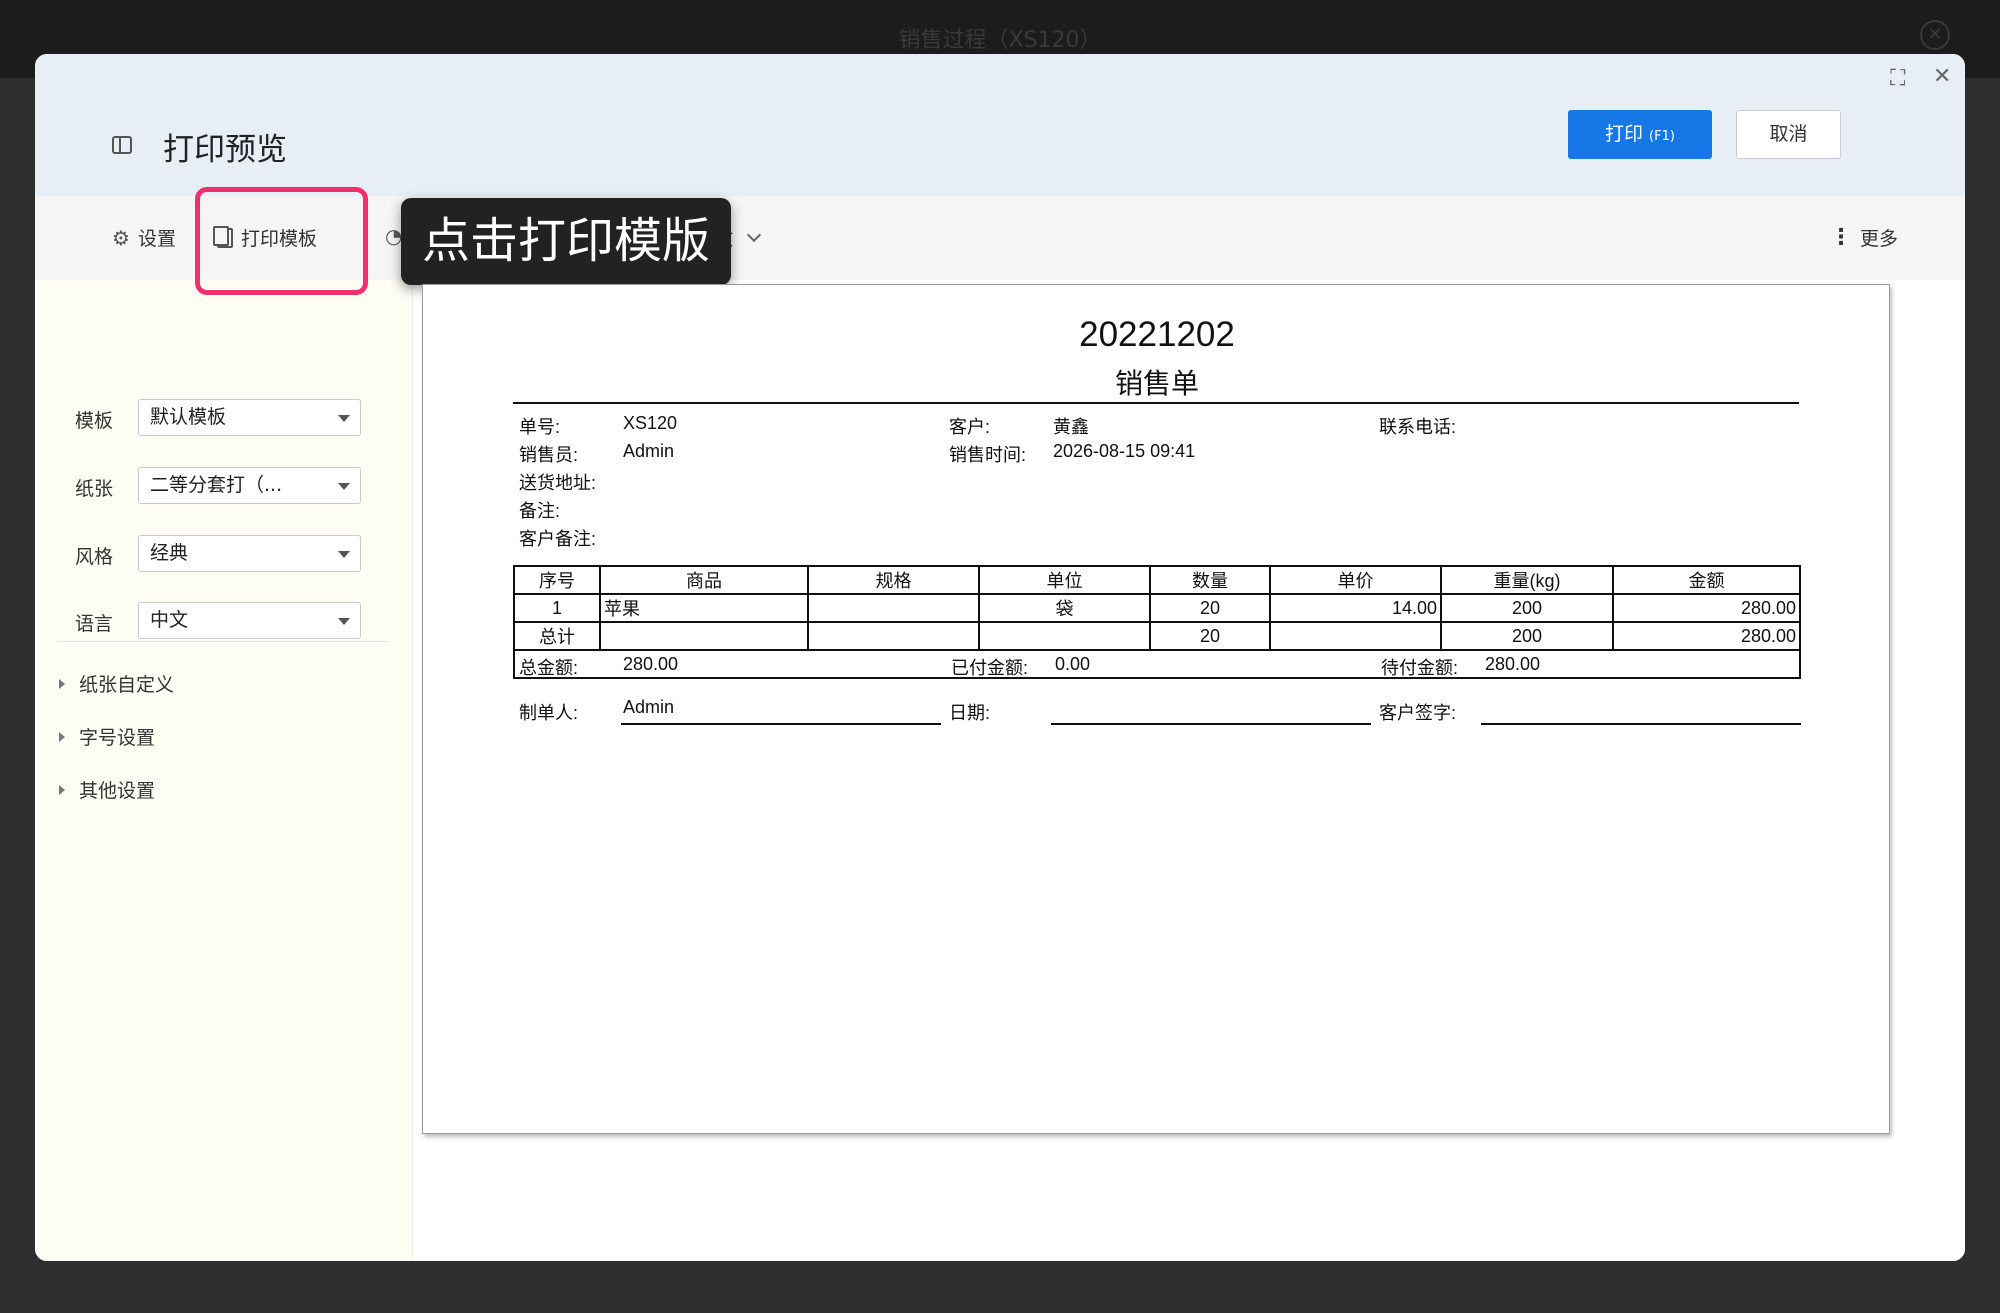 This screenshot has width=2000, height=1313. Describe the element at coordinates (94, 557) in the screenshot. I see `style-label: 风格` at that location.